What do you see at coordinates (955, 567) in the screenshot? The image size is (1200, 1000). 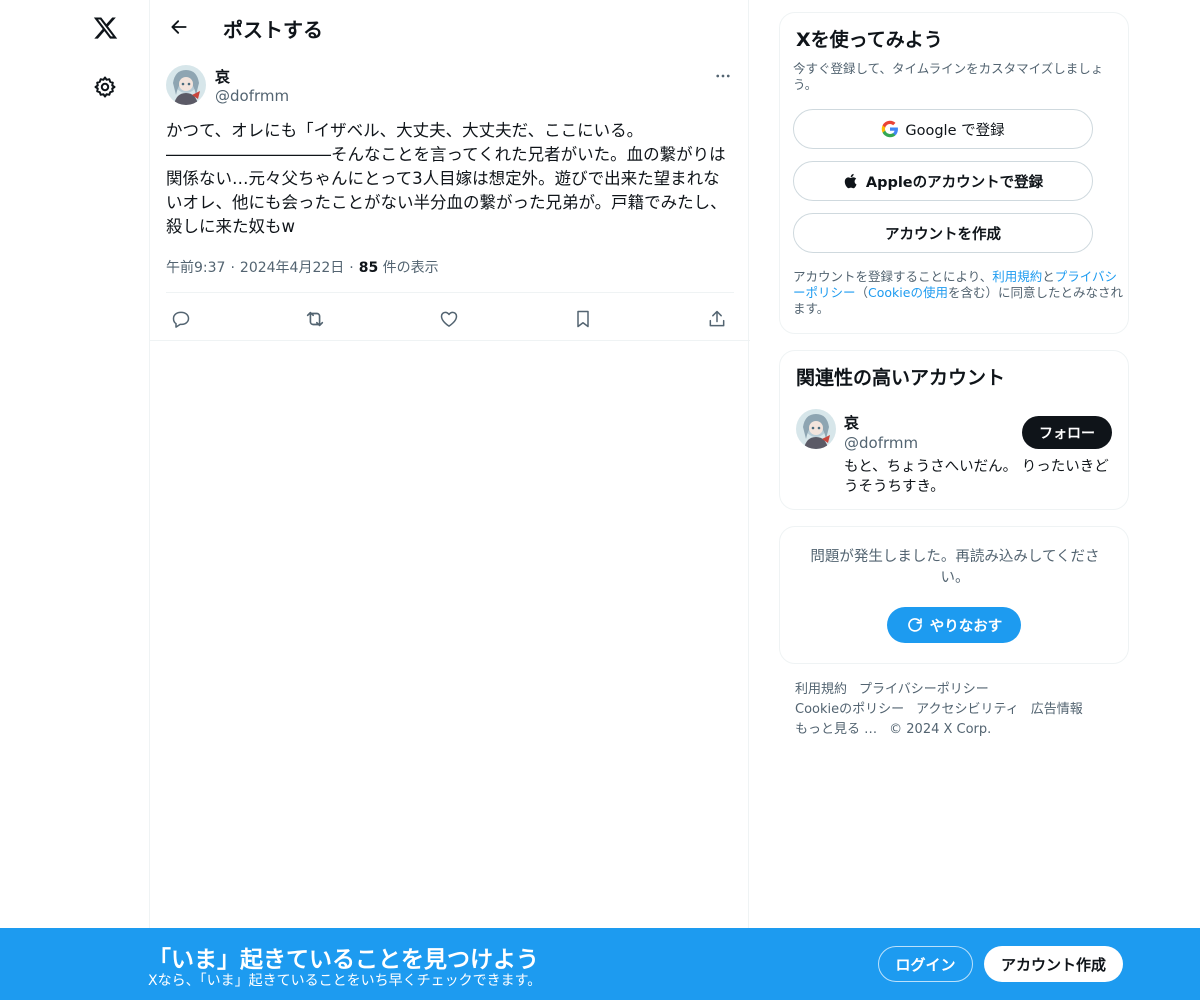 I see `error-message: 問題が発生しました。再読み込みしてください。` at bounding box center [955, 567].